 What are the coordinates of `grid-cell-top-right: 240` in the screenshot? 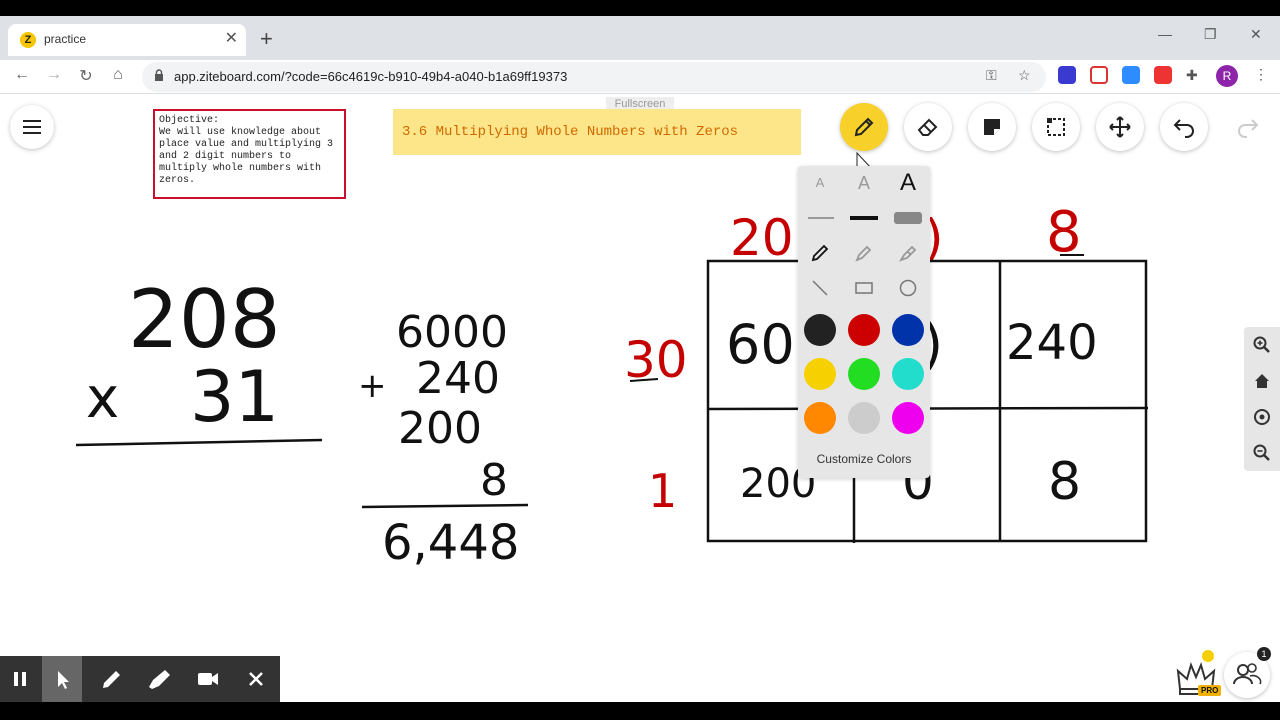 It's located at (1052, 343).